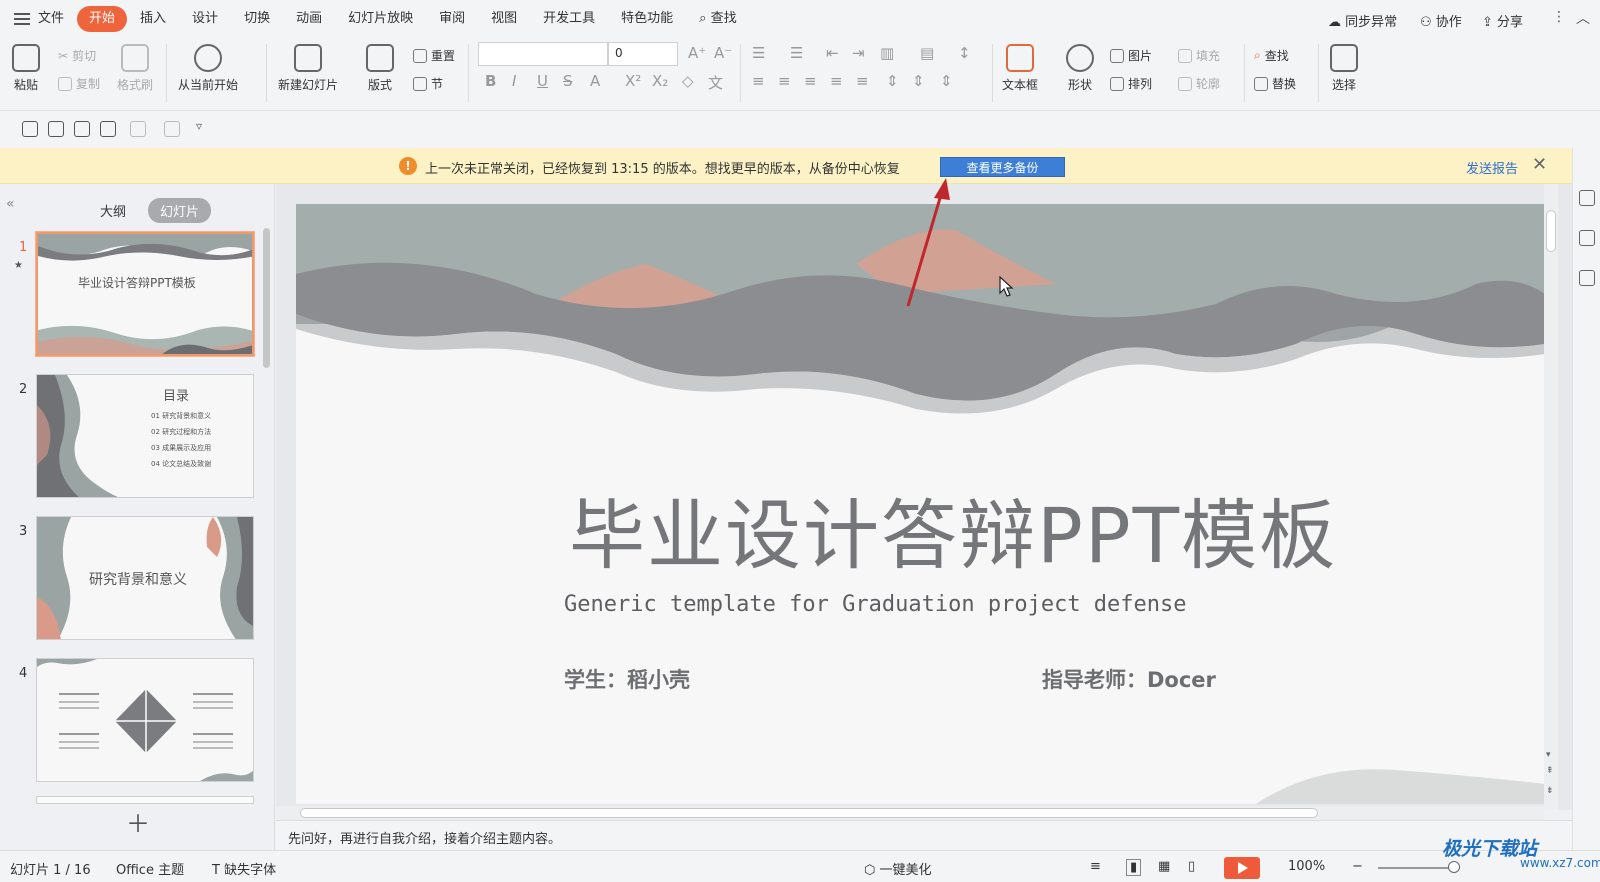  Describe the element at coordinates (1306, 866) in the screenshot. I see `zoom-level: 100%` at that location.